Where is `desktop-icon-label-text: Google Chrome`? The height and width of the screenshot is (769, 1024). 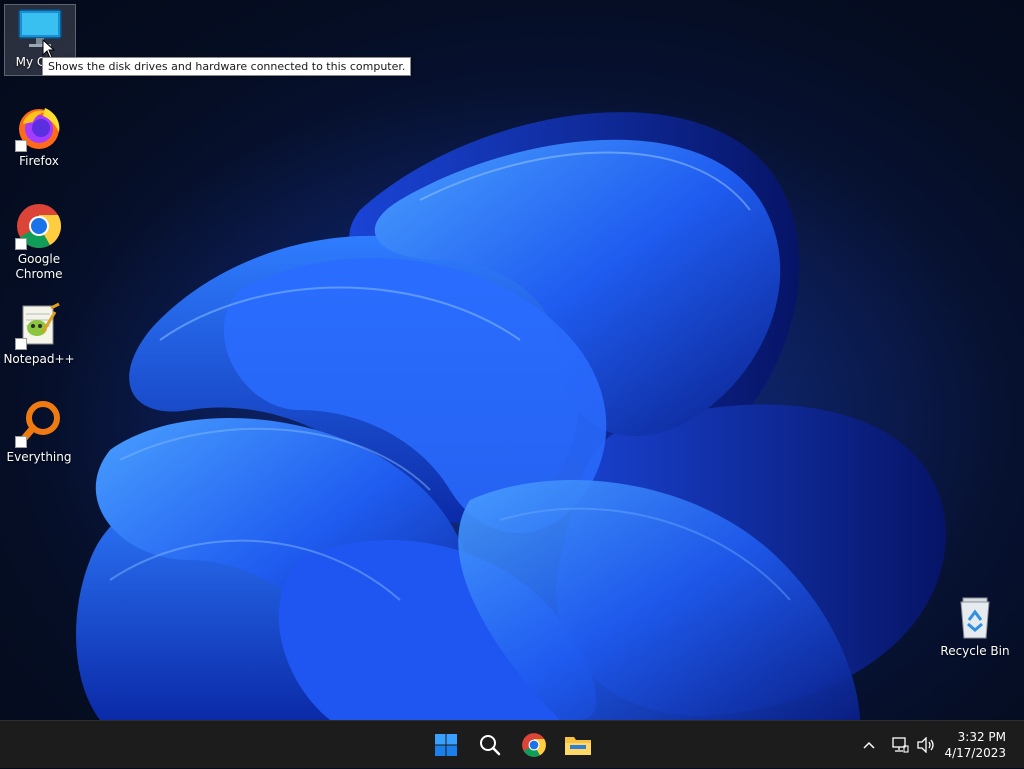
desktop-icon-label-text: Google Chrome is located at coordinates (39, 266).